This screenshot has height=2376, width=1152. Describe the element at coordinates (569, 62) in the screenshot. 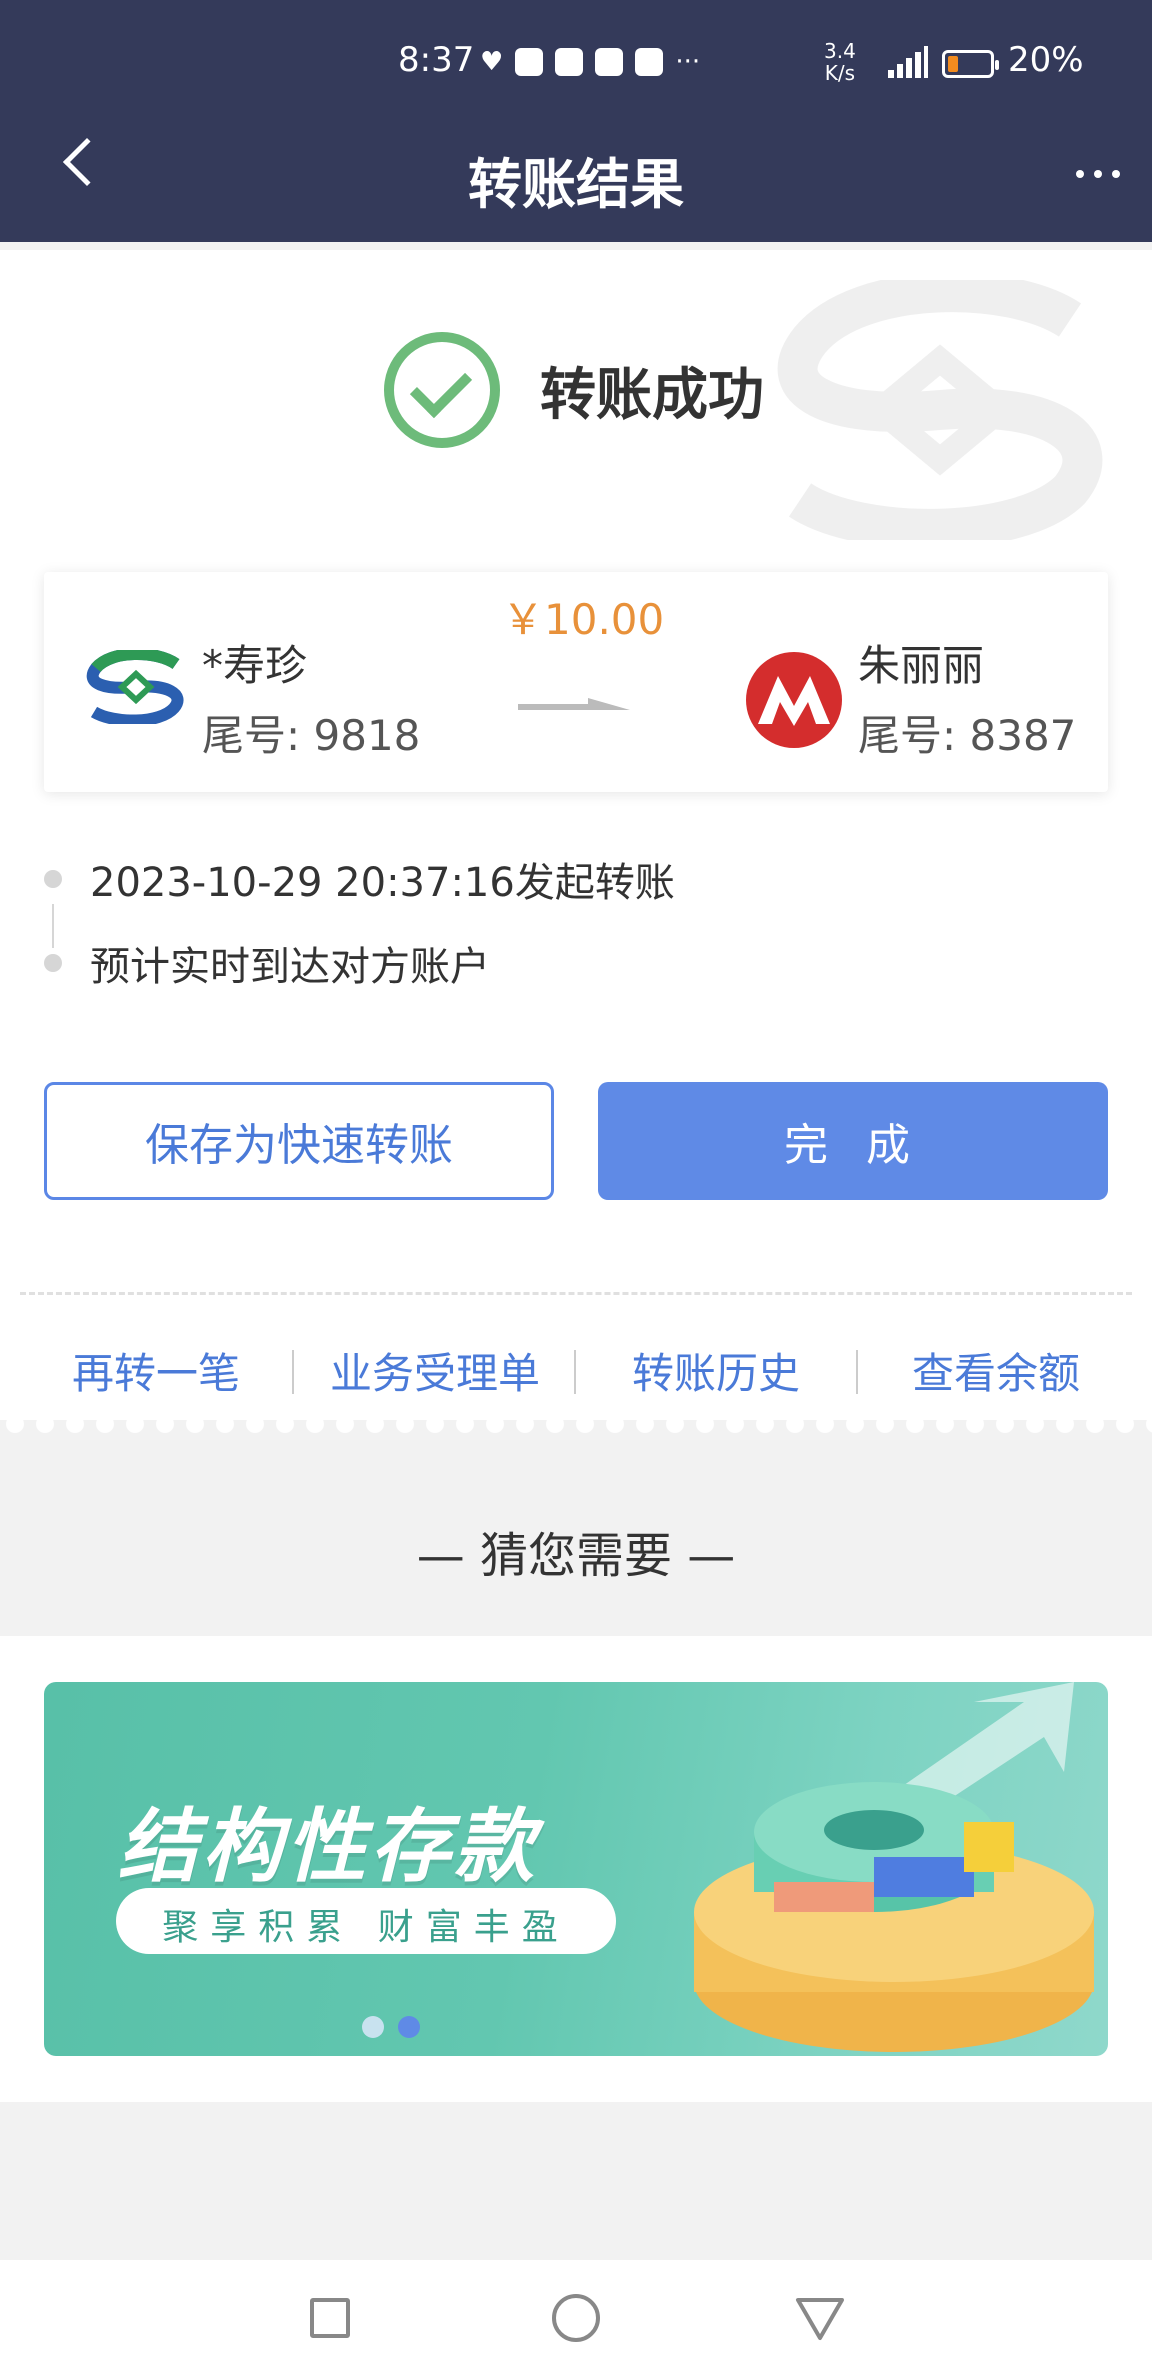

I see `alert-notification-icon` at that location.